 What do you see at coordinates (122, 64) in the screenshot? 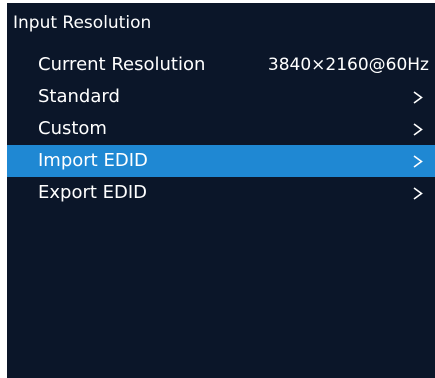
I see `menu-item-label: Current Resolution` at bounding box center [122, 64].